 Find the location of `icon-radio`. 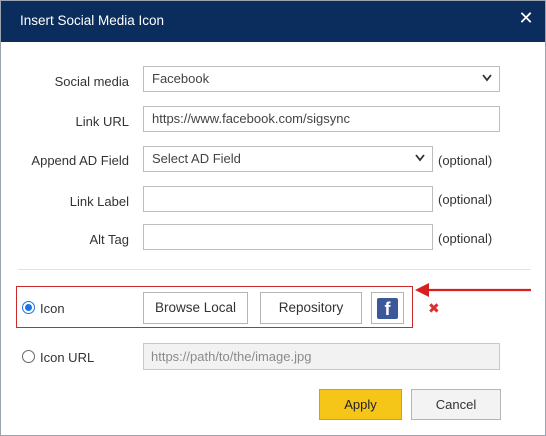

icon-radio is located at coordinates (28, 307).